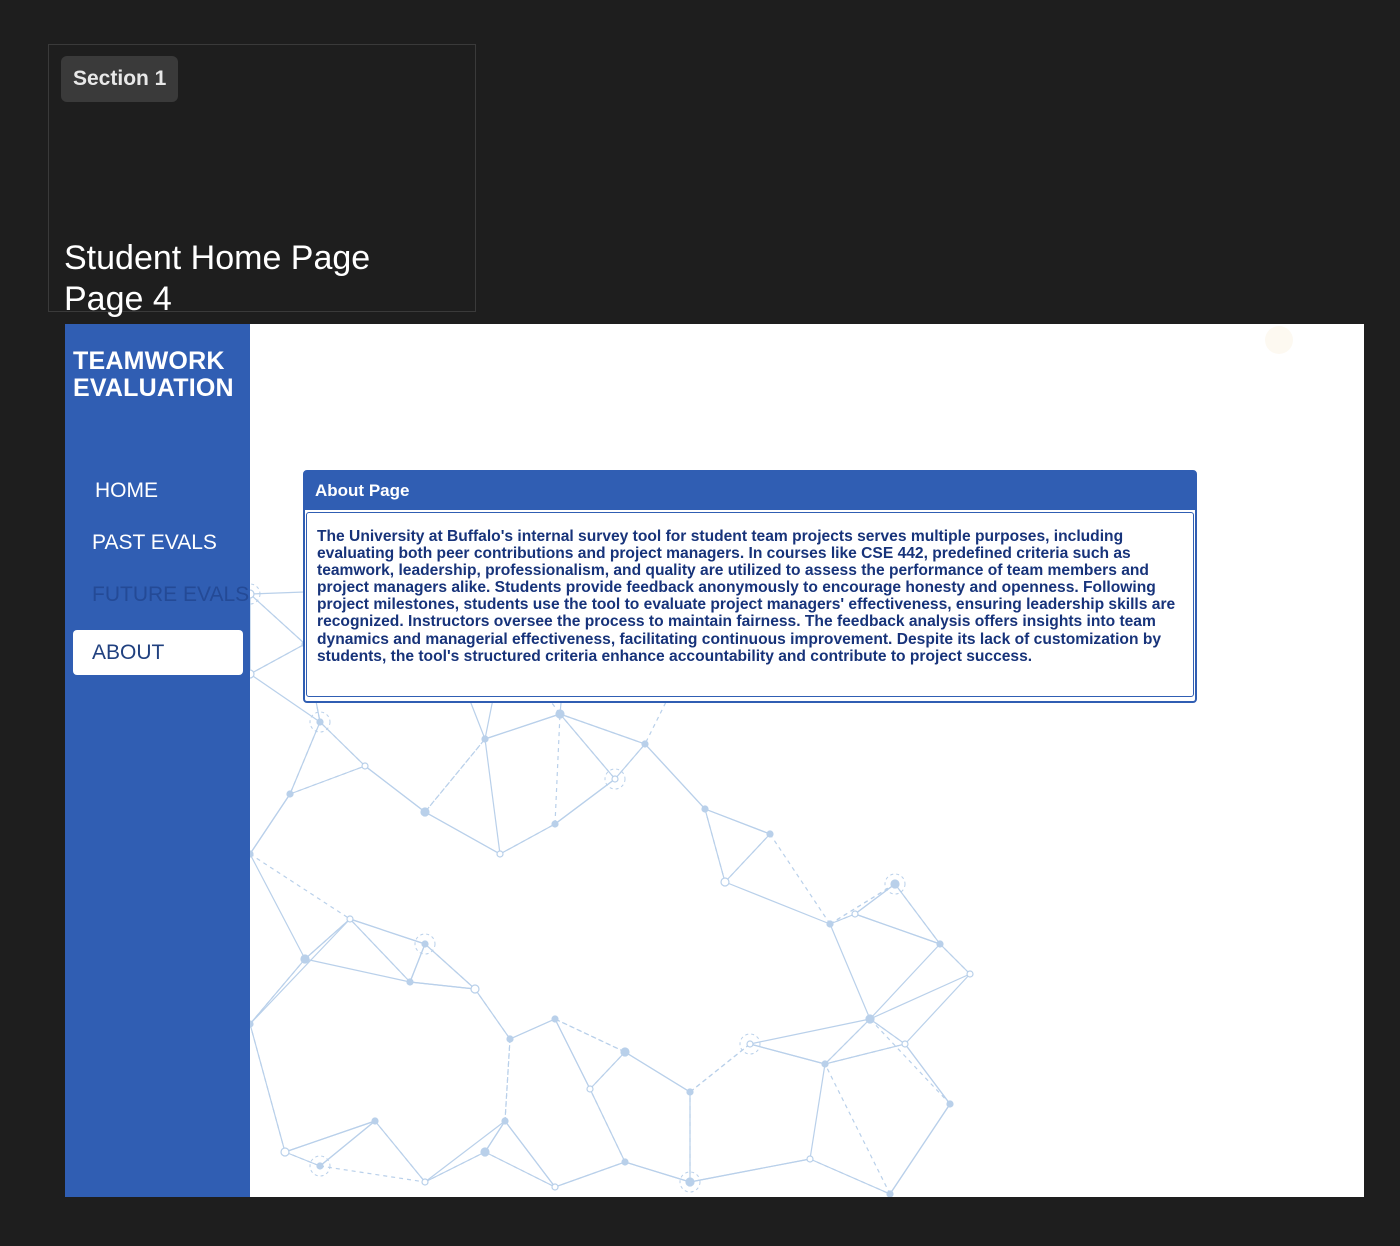  I want to click on frame-title: Student Home Page, so click(217, 258).